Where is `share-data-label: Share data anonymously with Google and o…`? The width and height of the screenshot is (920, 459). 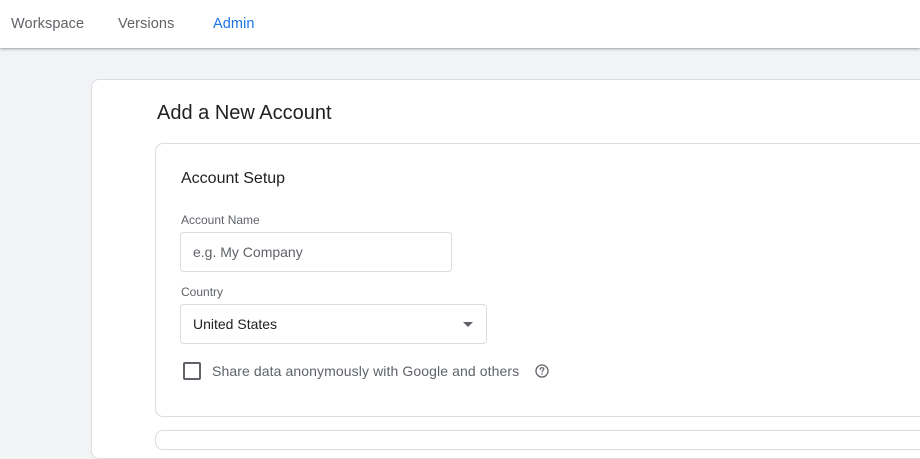 share-data-label: Share data anonymously with Google and o… is located at coordinates (365, 371).